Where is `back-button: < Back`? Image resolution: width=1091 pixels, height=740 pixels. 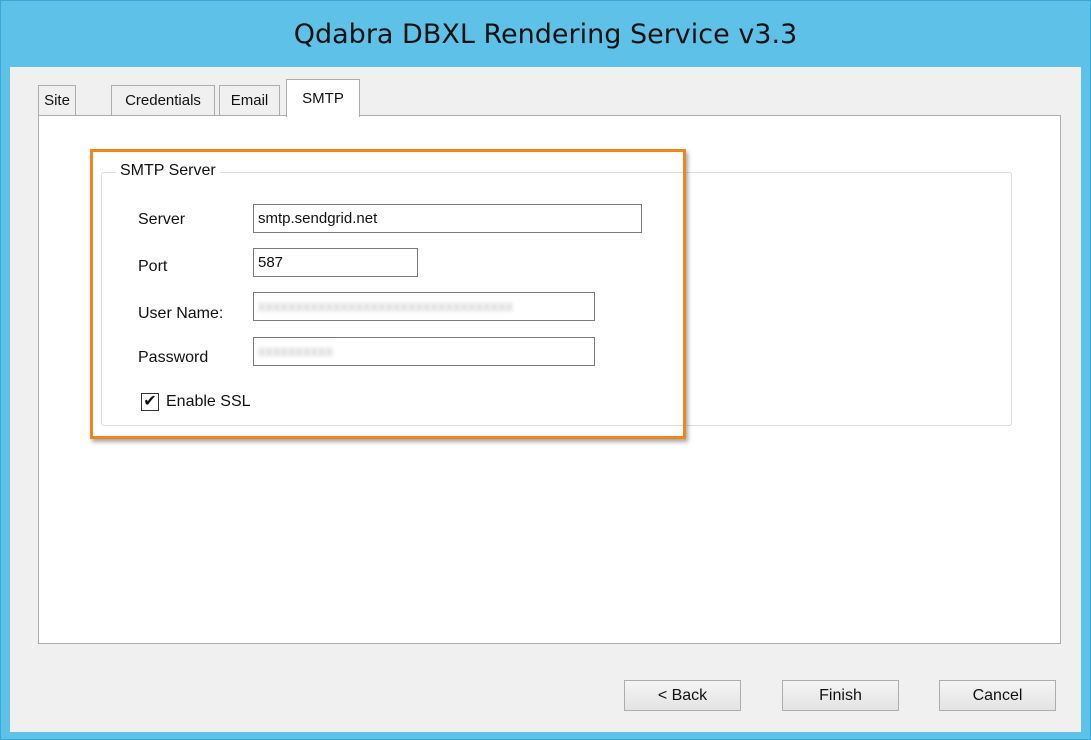
back-button: < Back is located at coordinates (682, 695).